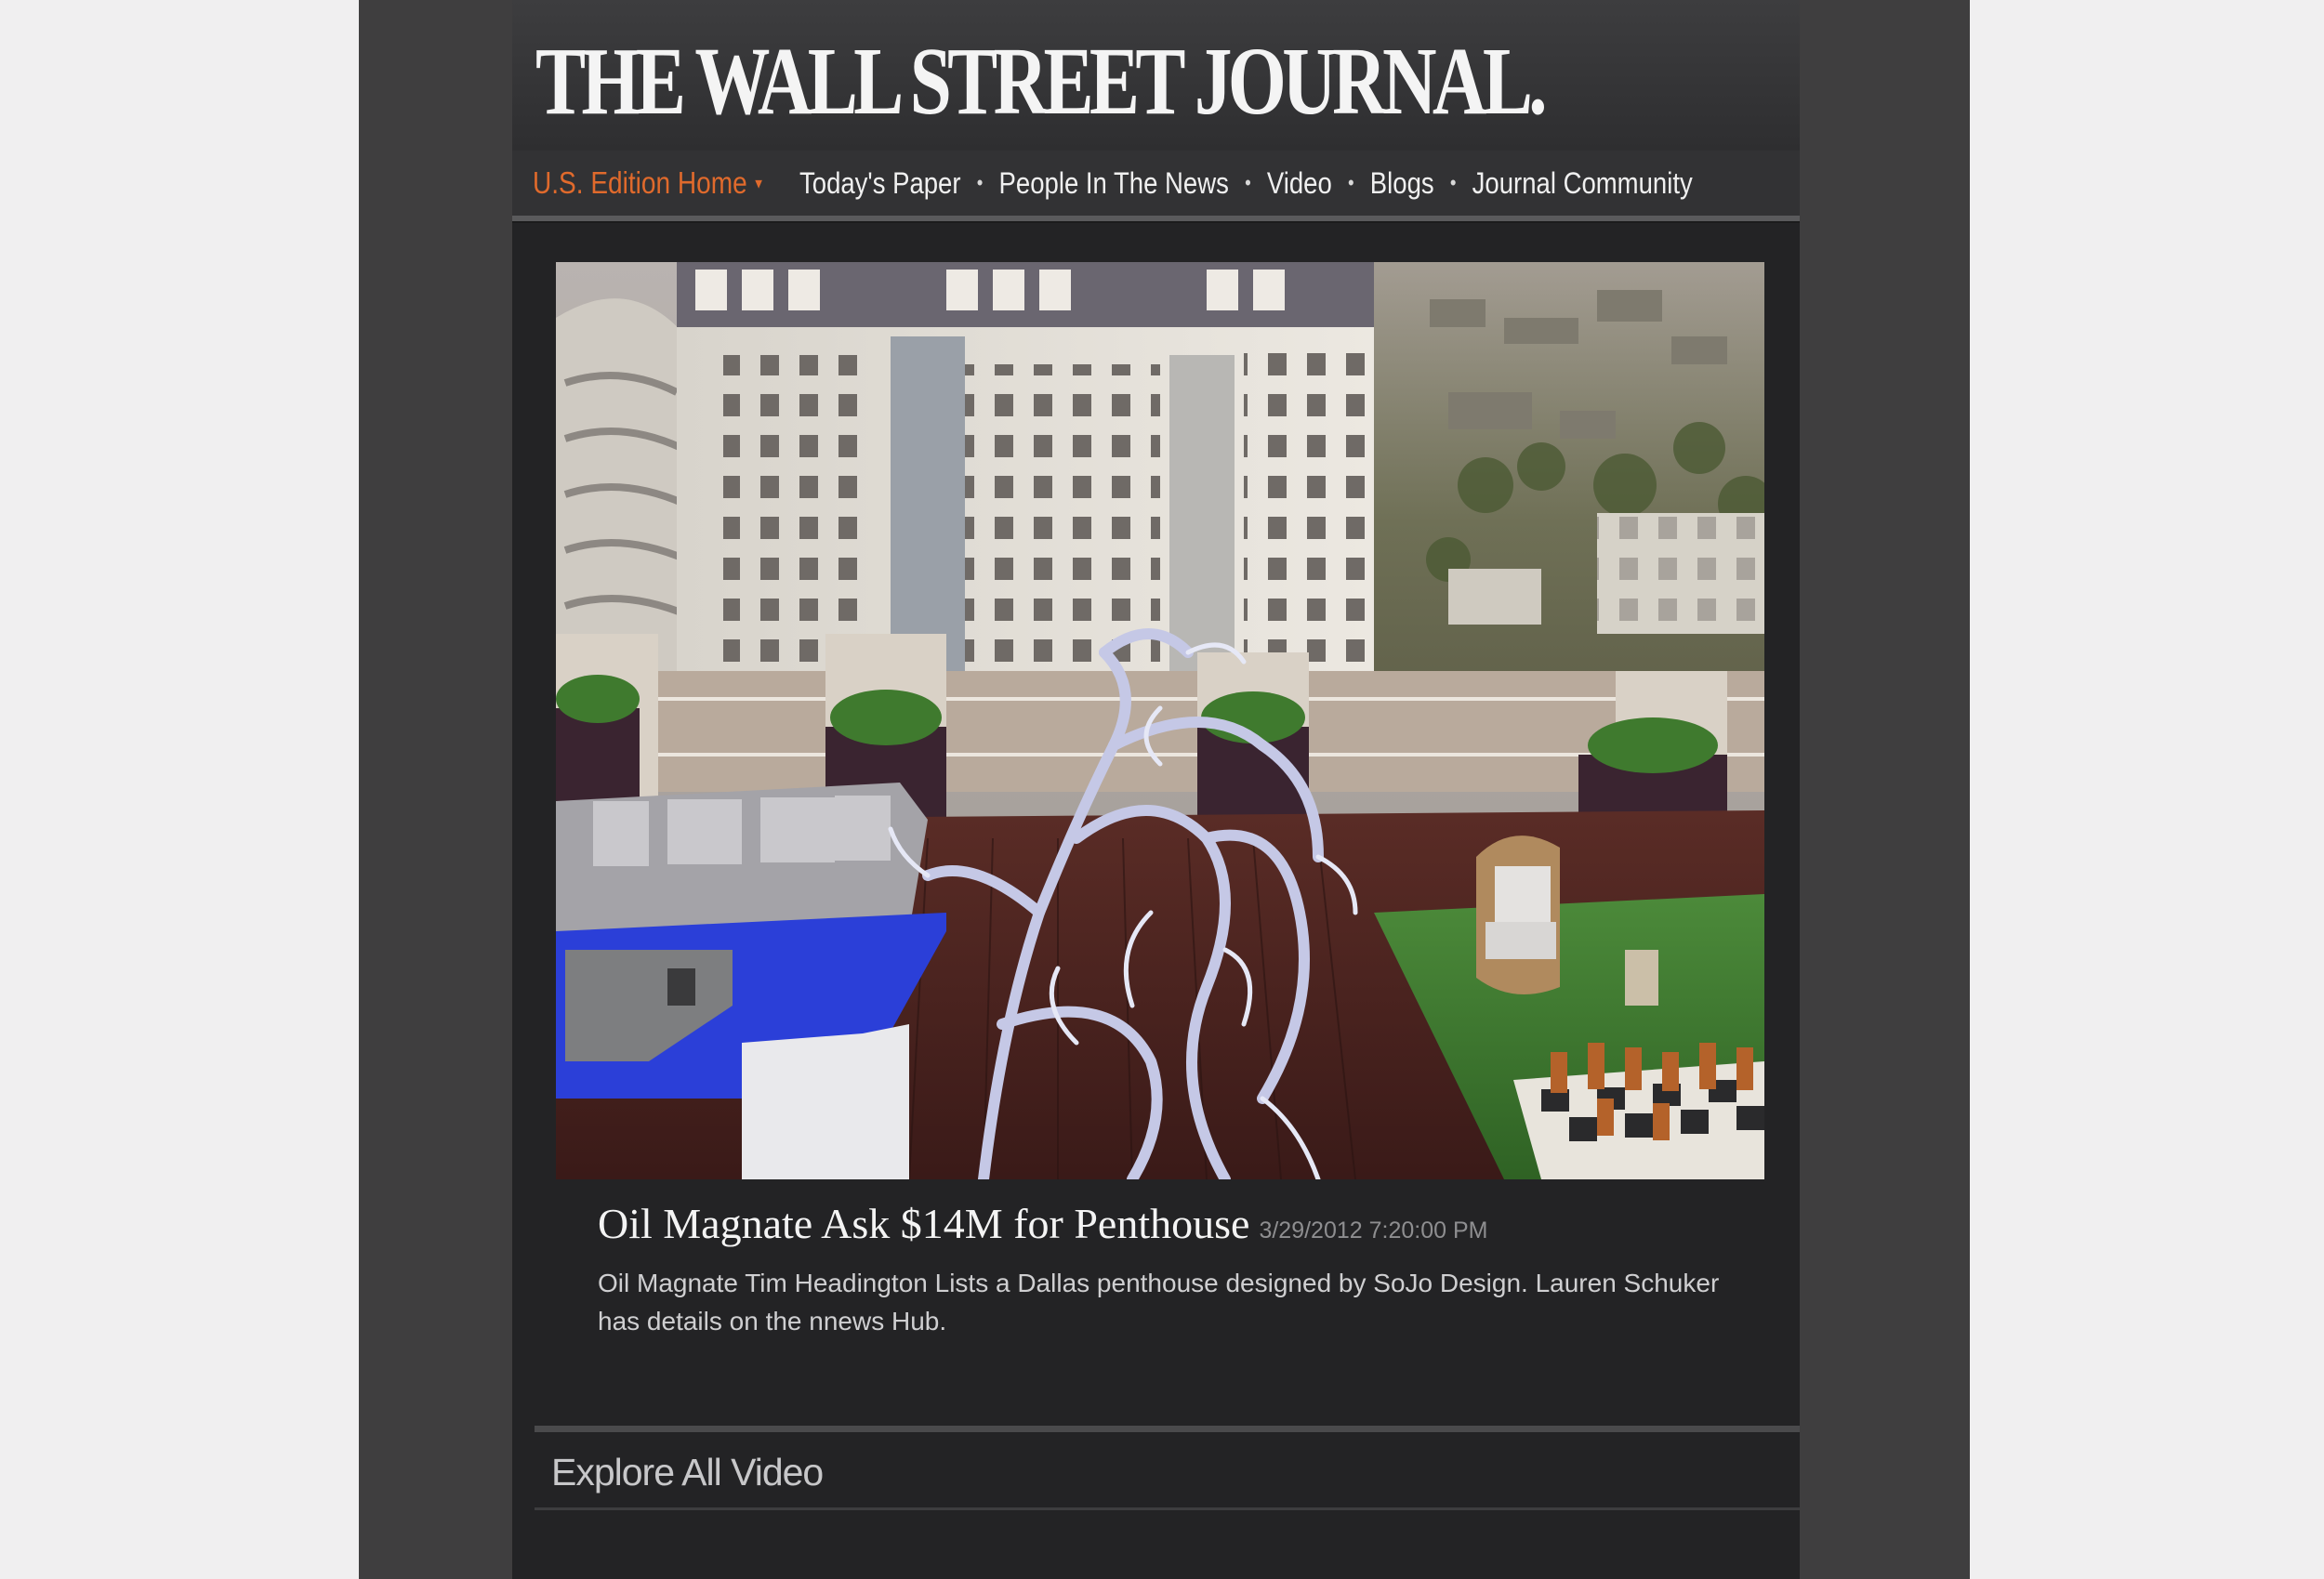 This screenshot has height=1579, width=2324. What do you see at coordinates (1114, 183) in the screenshot?
I see `nav-item-people-in-the-news: People In The News` at bounding box center [1114, 183].